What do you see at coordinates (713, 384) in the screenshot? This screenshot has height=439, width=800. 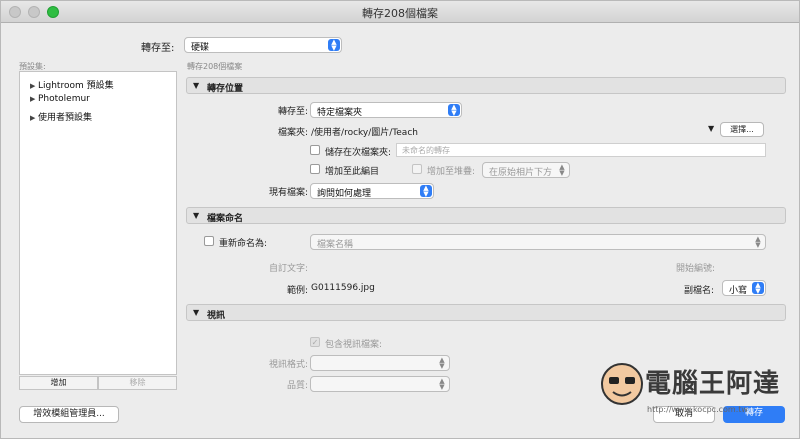 I see `watermark-text: 電腦王阿達` at bounding box center [713, 384].